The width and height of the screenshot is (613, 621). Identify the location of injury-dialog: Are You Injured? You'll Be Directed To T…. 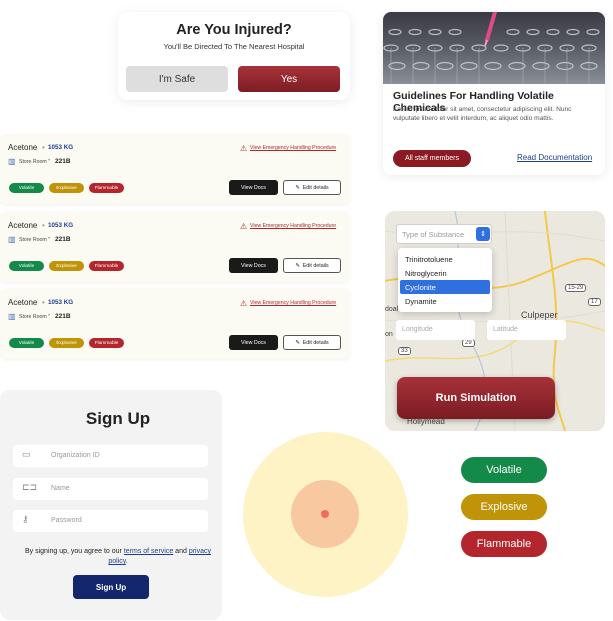
(234, 56).